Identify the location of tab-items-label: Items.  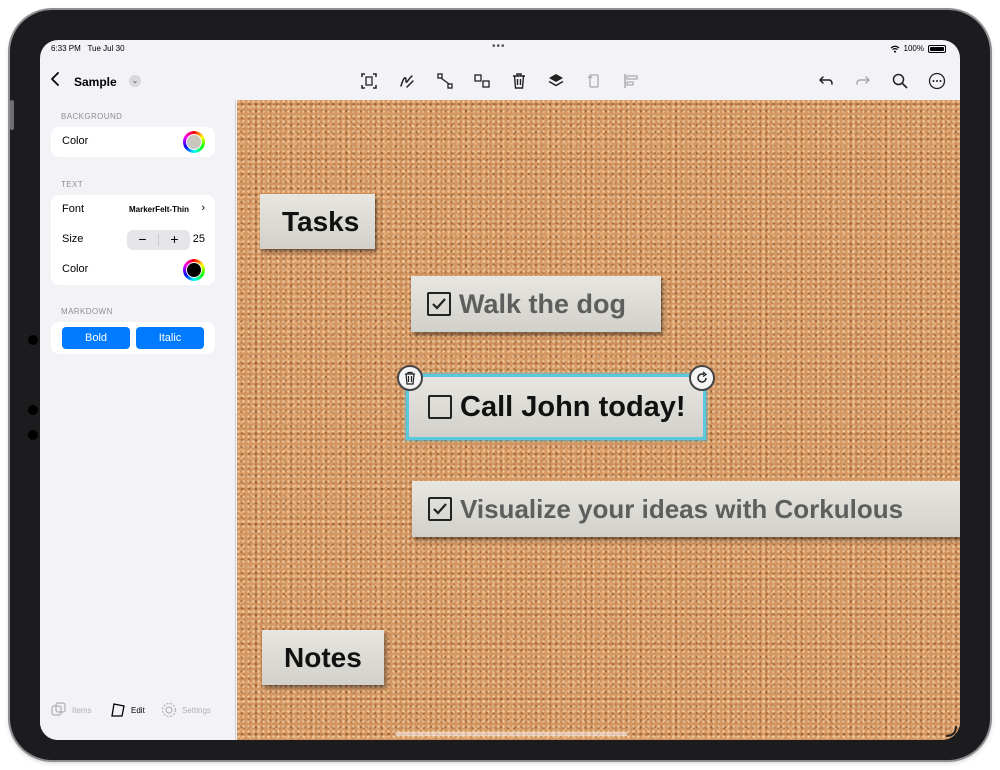
(82, 710).